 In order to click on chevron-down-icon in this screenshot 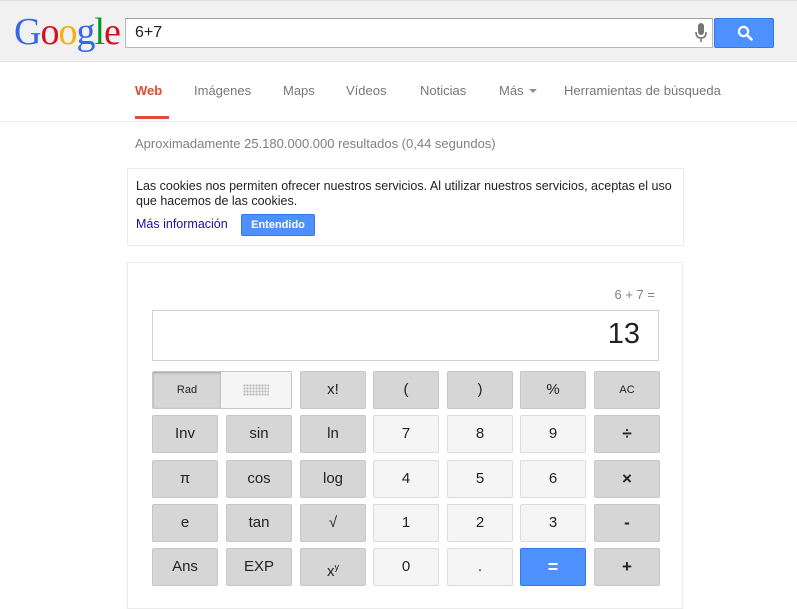, I will do `click(532, 90)`.